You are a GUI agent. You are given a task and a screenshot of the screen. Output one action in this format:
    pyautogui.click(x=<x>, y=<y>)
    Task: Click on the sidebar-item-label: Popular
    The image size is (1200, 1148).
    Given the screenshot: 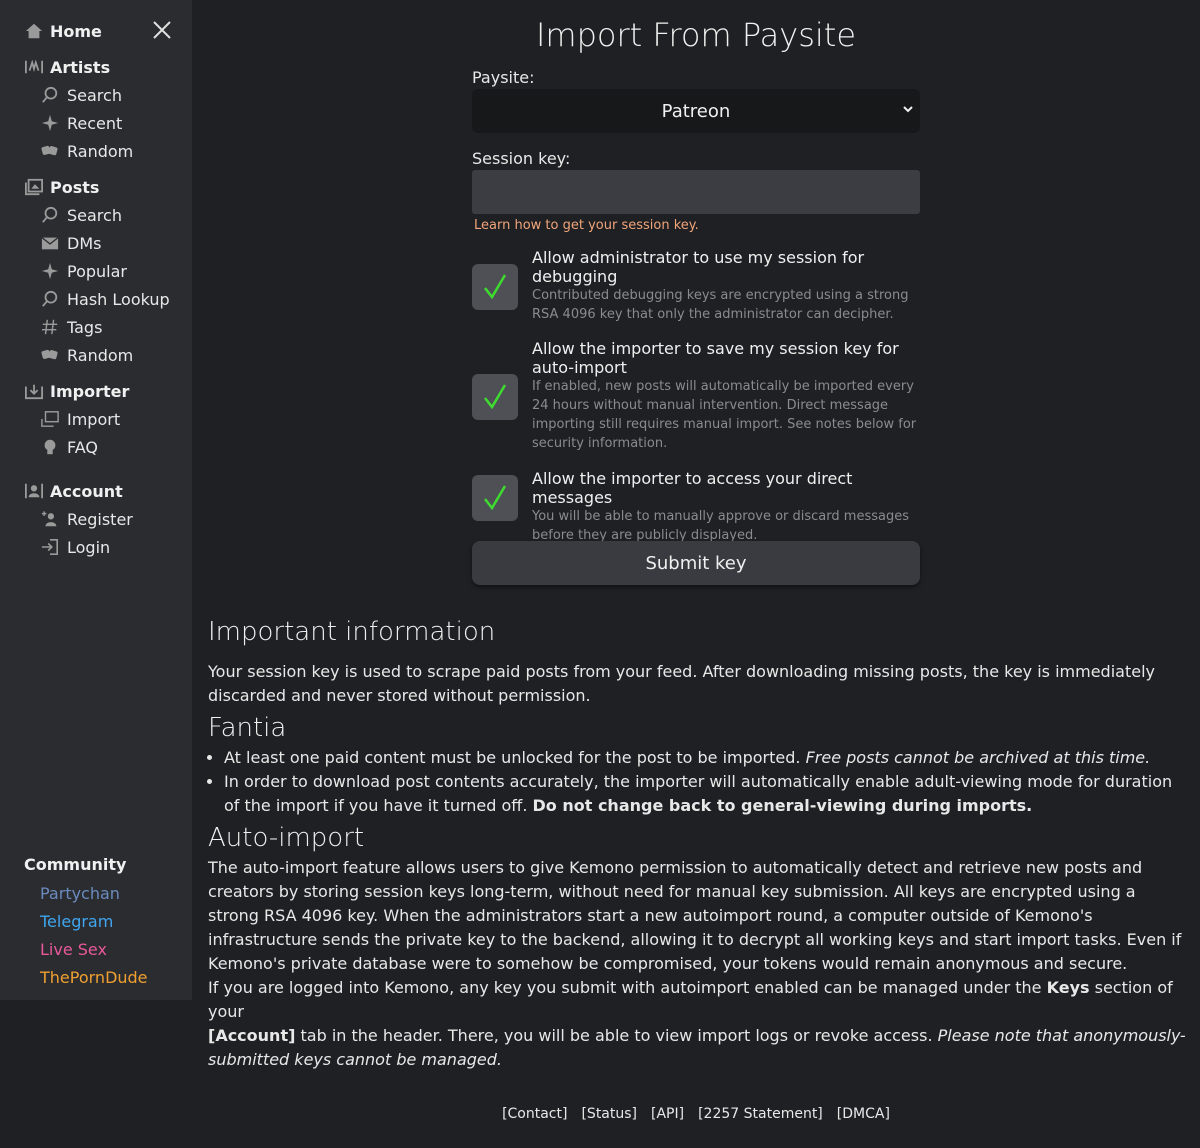 What is the action you would take?
    pyautogui.click(x=97, y=271)
    